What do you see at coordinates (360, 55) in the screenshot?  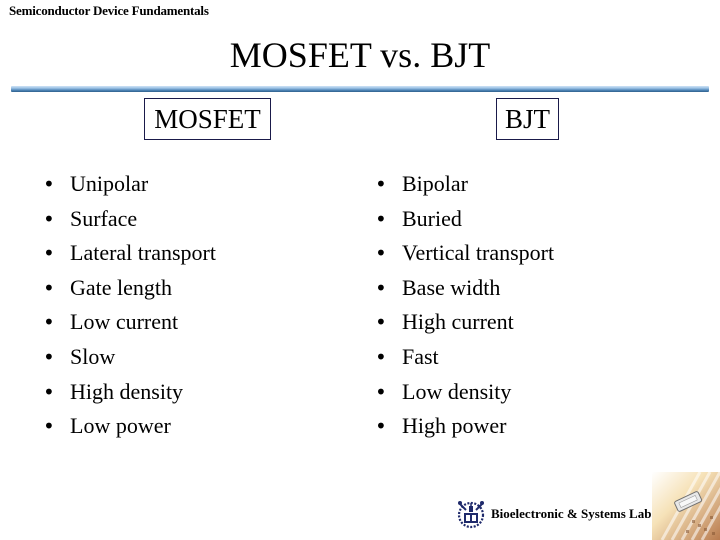 I see `slide-title: MOSFET vs. BJT` at bounding box center [360, 55].